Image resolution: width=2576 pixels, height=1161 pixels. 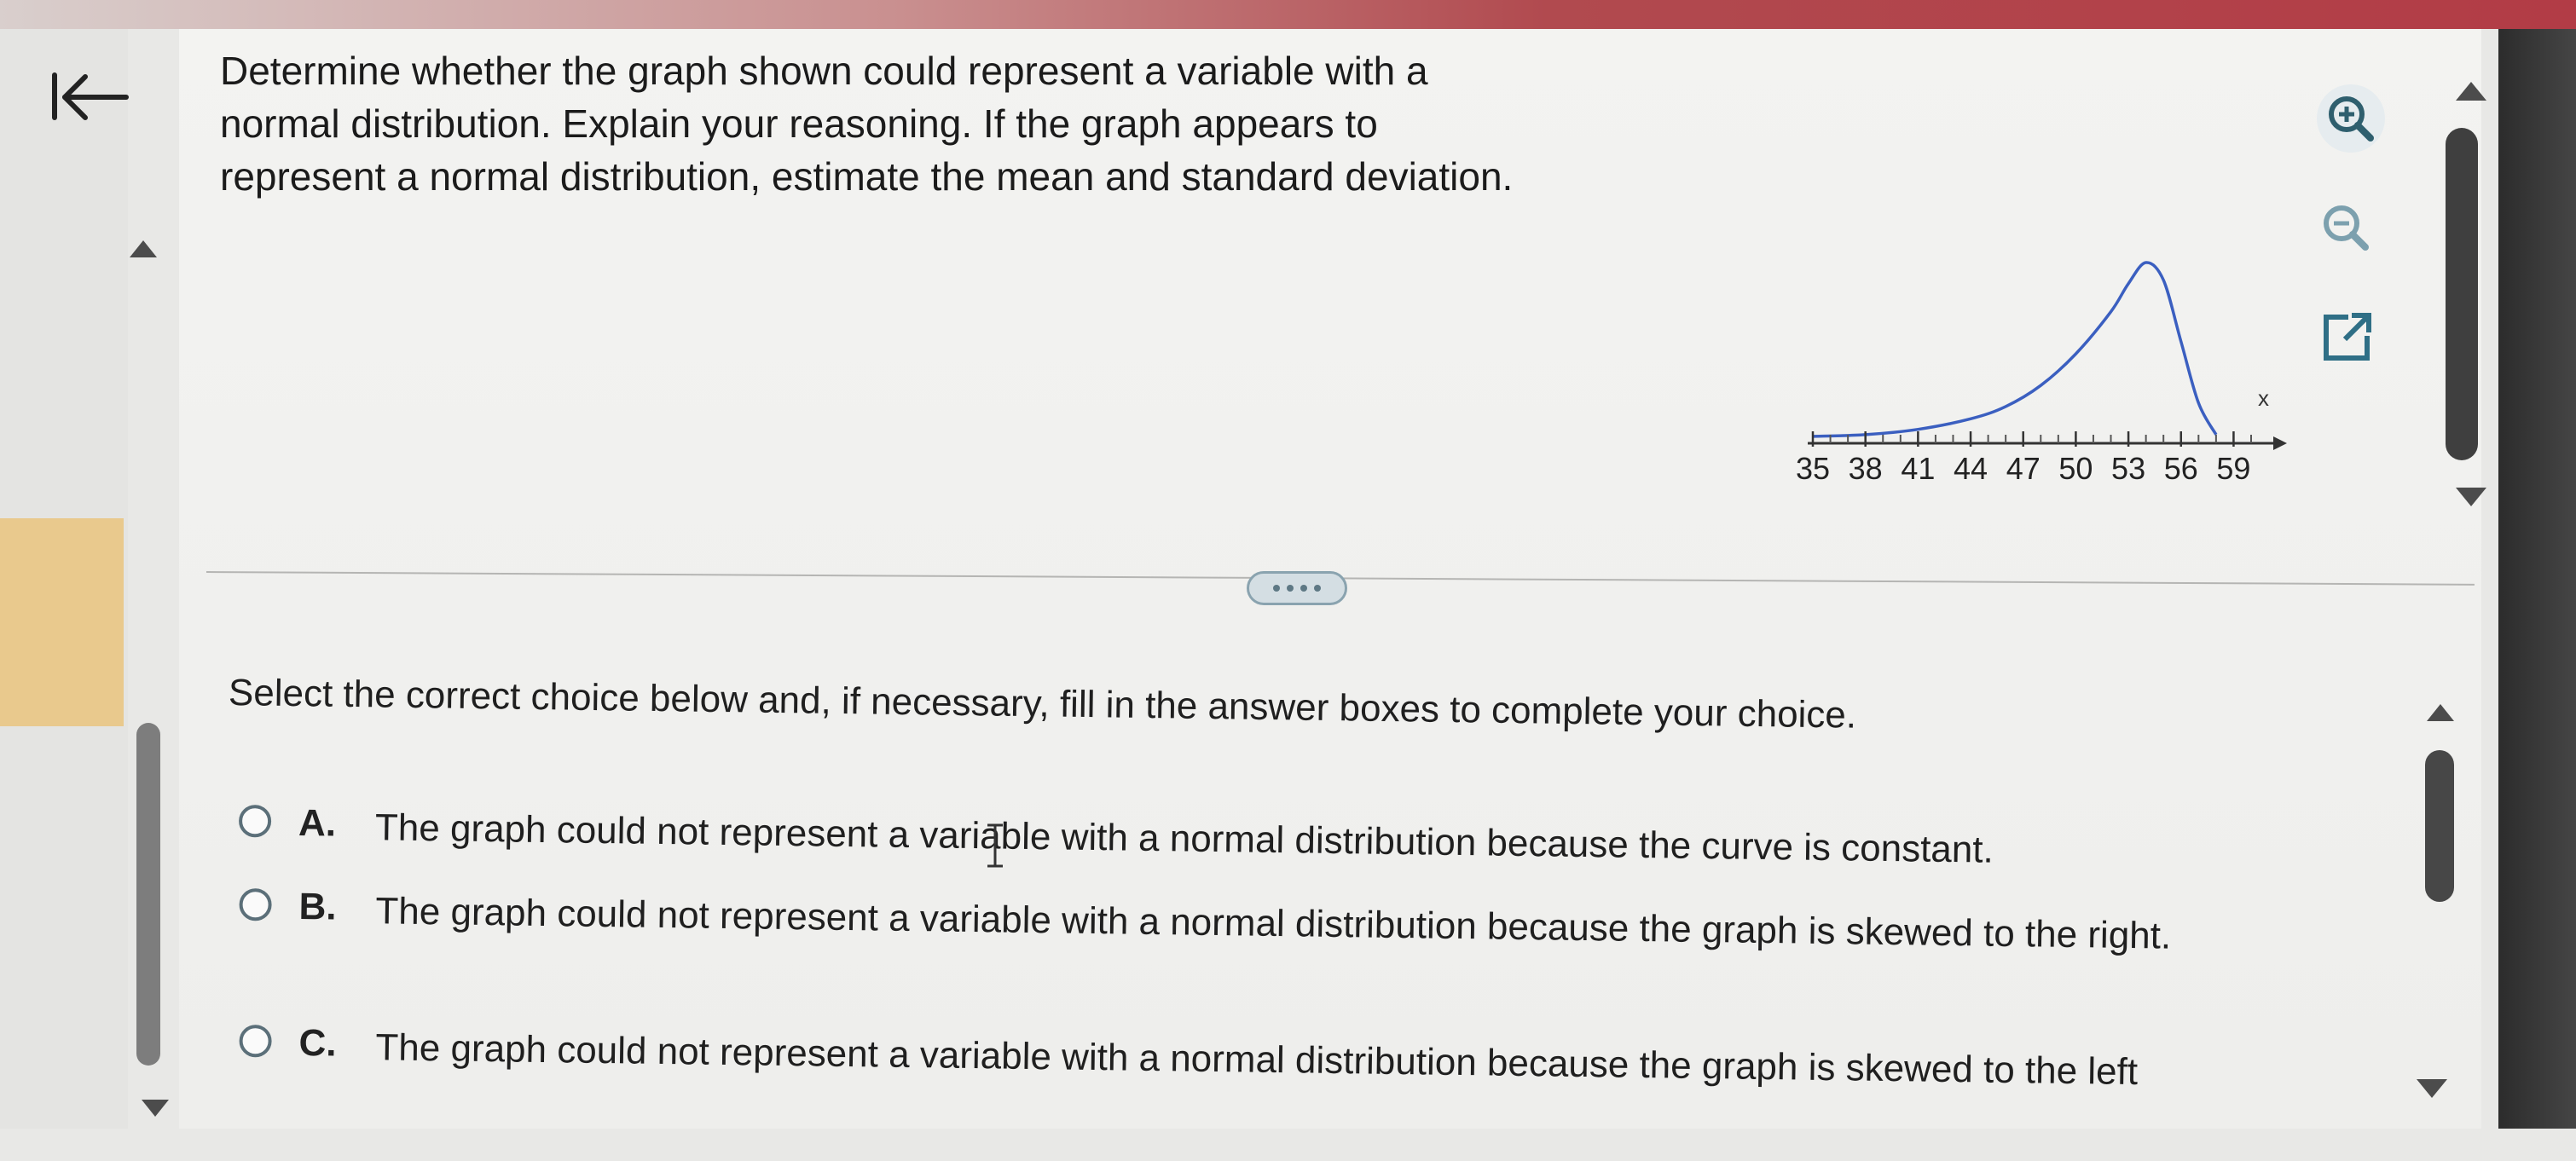 What do you see at coordinates (62, 622) in the screenshot?
I see `rail-highlight` at bounding box center [62, 622].